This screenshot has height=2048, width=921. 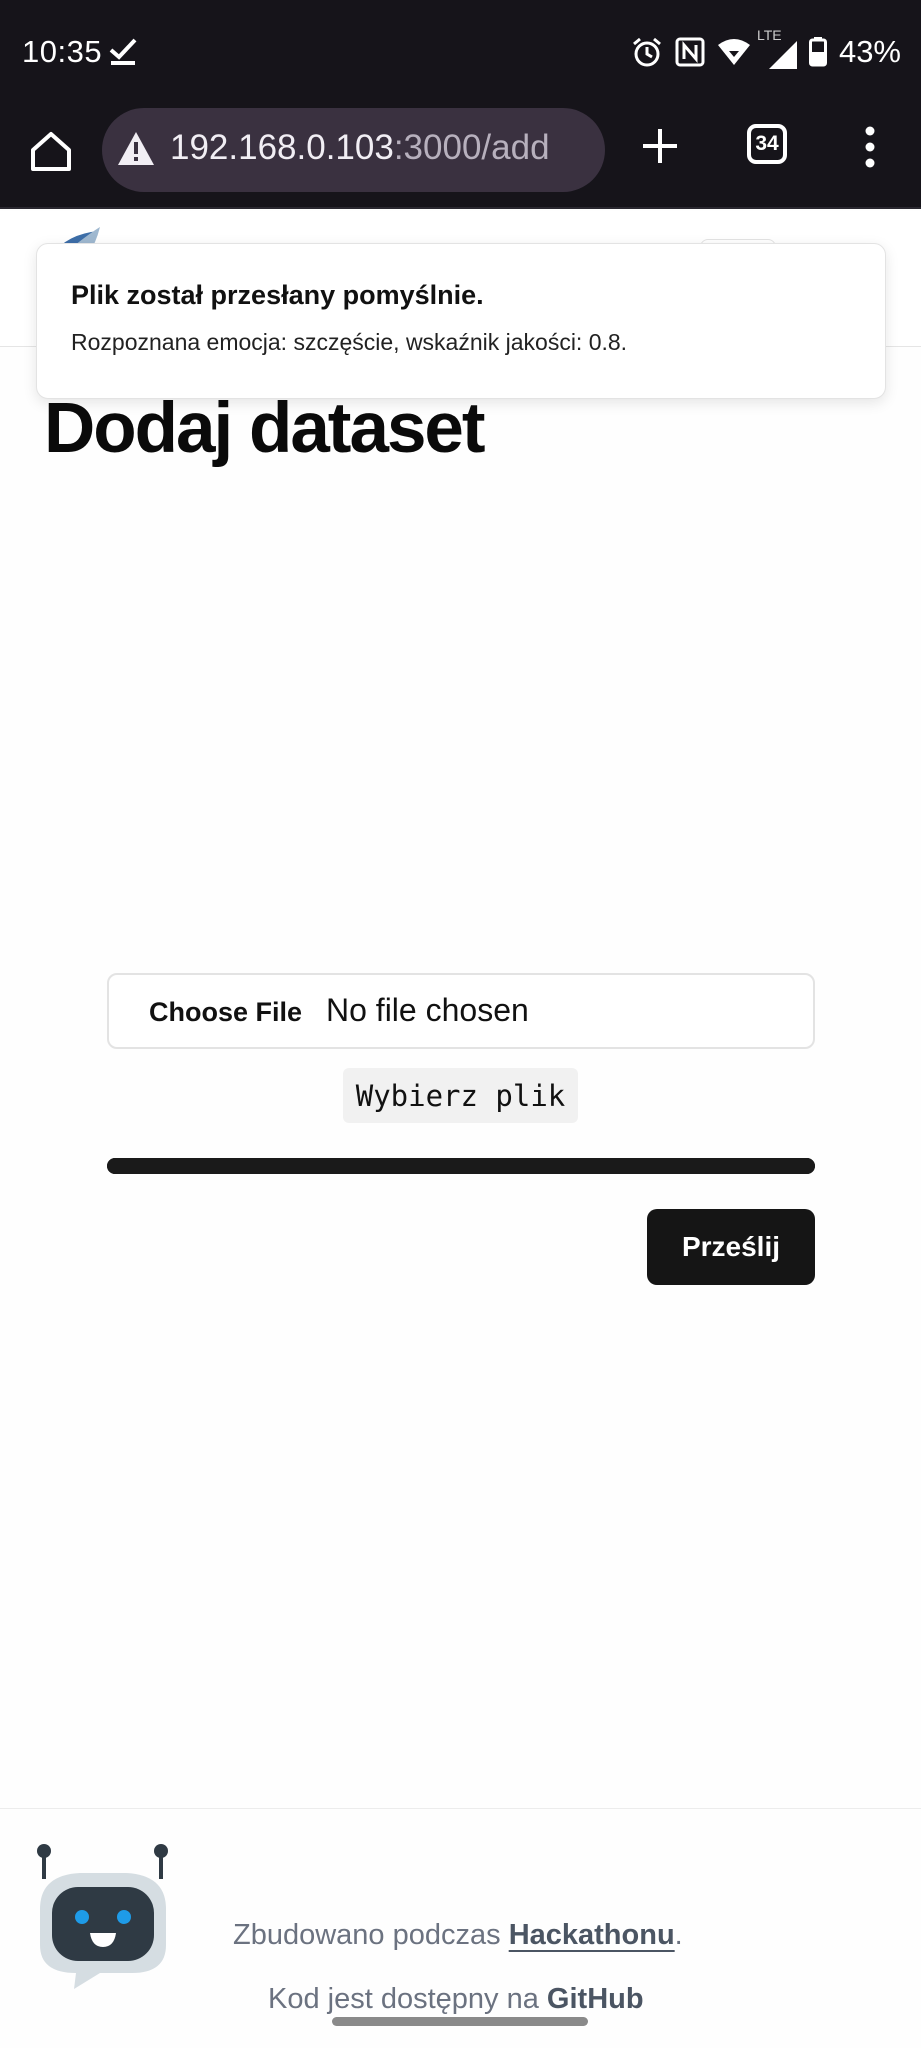 What do you see at coordinates (690, 52) in the screenshot?
I see `nfc-icon` at bounding box center [690, 52].